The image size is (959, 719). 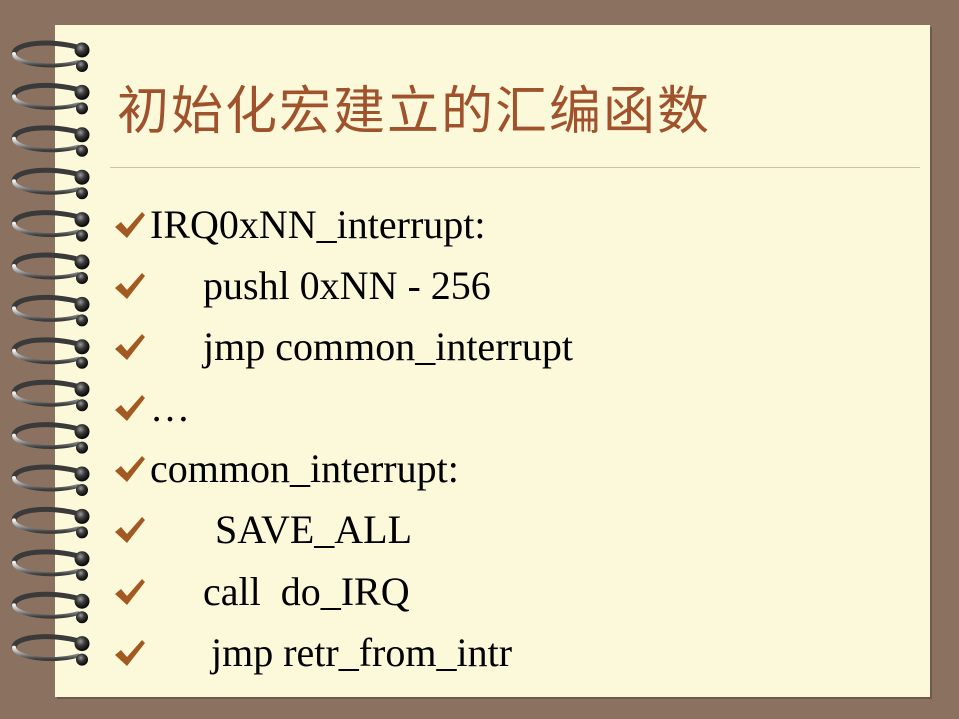 I want to click on slide-title: 初始化宏建立的汇编函数, so click(x=414, y=112).